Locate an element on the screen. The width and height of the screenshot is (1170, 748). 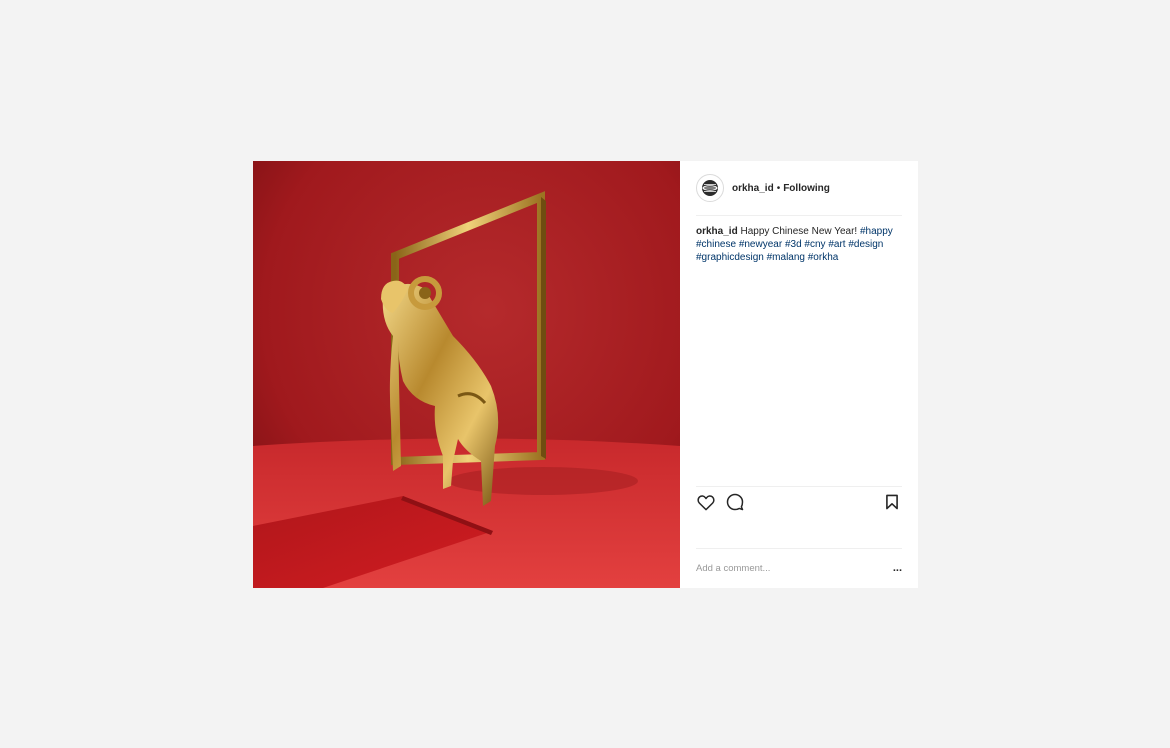
hashtag-link: #art is located at coordinates (836, 244).